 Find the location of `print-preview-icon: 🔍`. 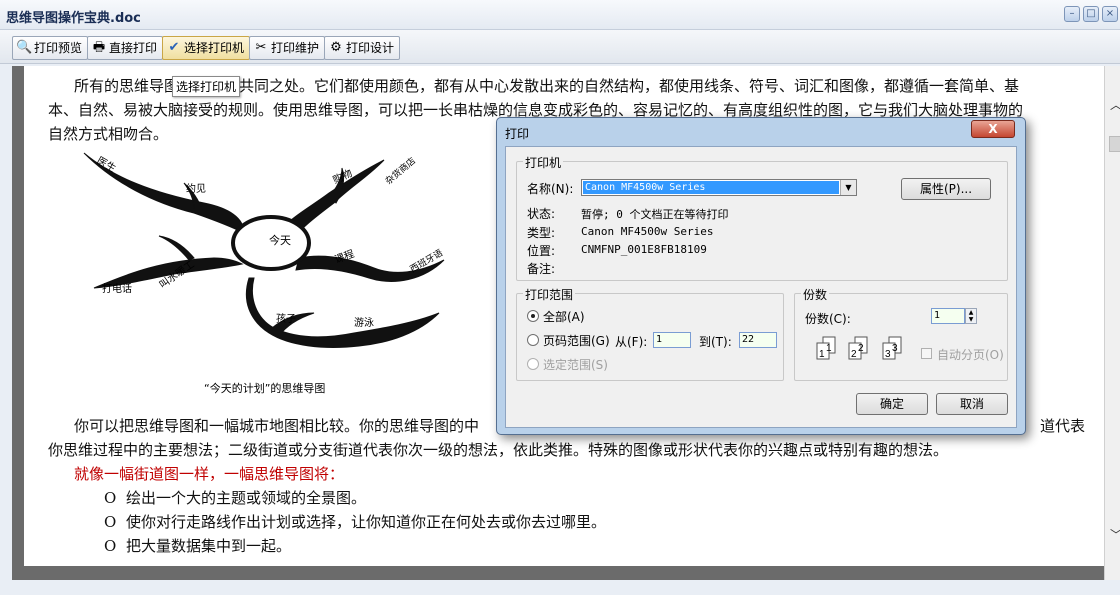

print-preview-icon: 🔍 is located at coordinates (24, 47).